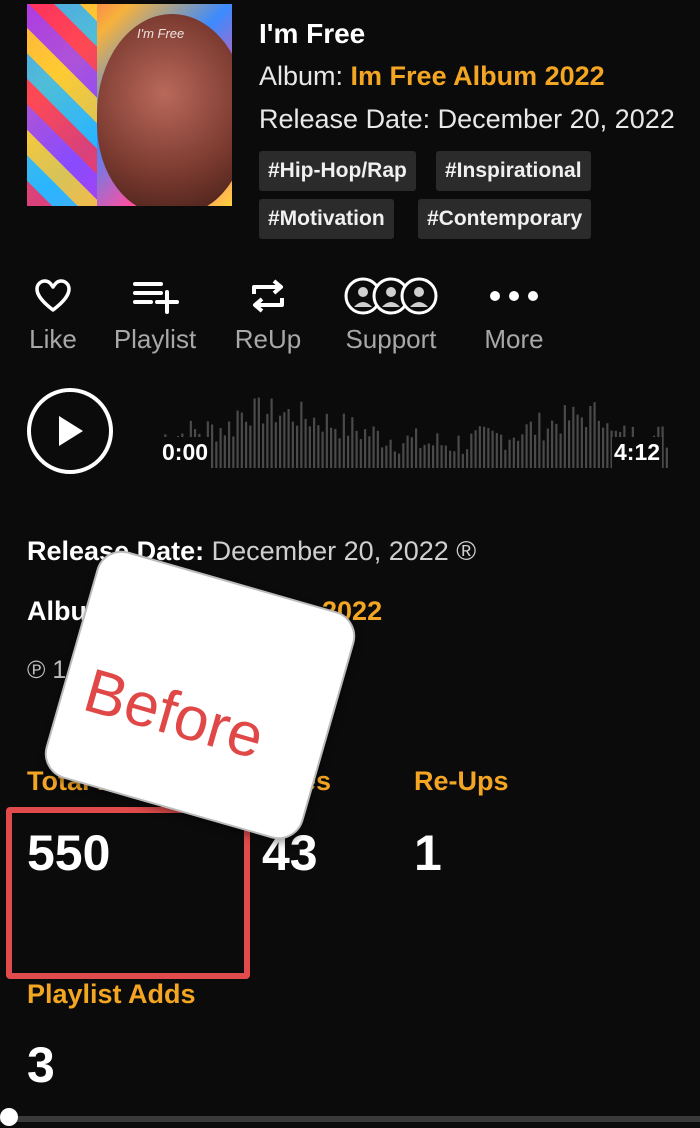 The image size is (700, 1128). I want to click on playlist-button: Playlist, so click(155, 313).